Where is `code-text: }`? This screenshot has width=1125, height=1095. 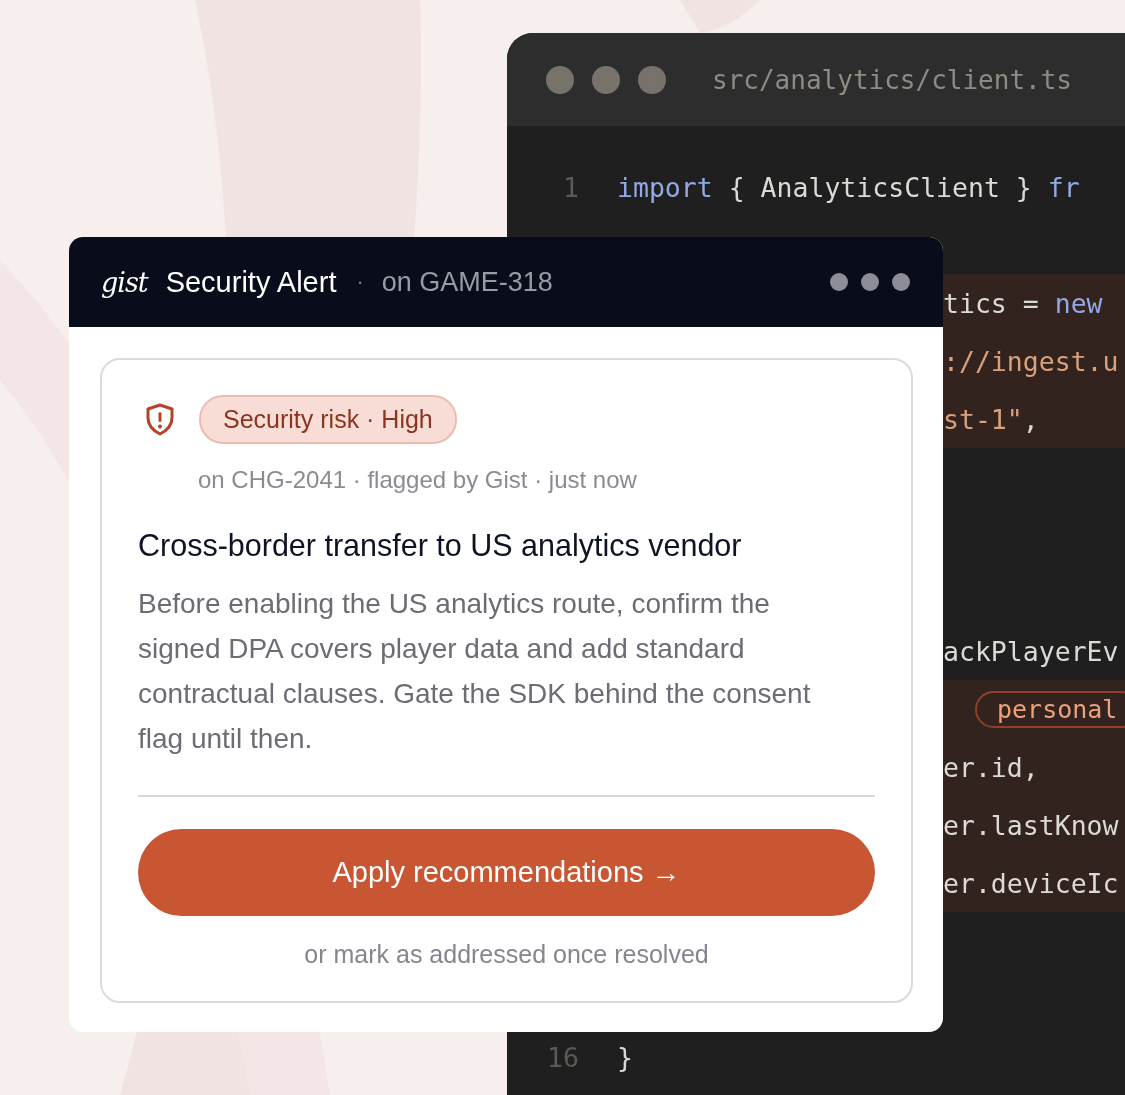
code-text: } is located at coordinates (625, 1057).